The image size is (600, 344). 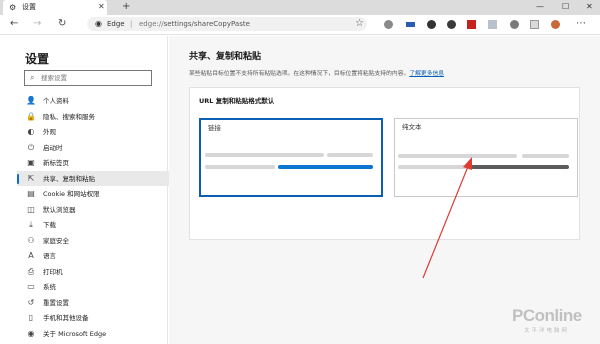 What do you see at coordinates (93, 148) in the screenshot?
I see `sidebar-item-power: ⏻ 启动时` at bounding box center [93, 148].